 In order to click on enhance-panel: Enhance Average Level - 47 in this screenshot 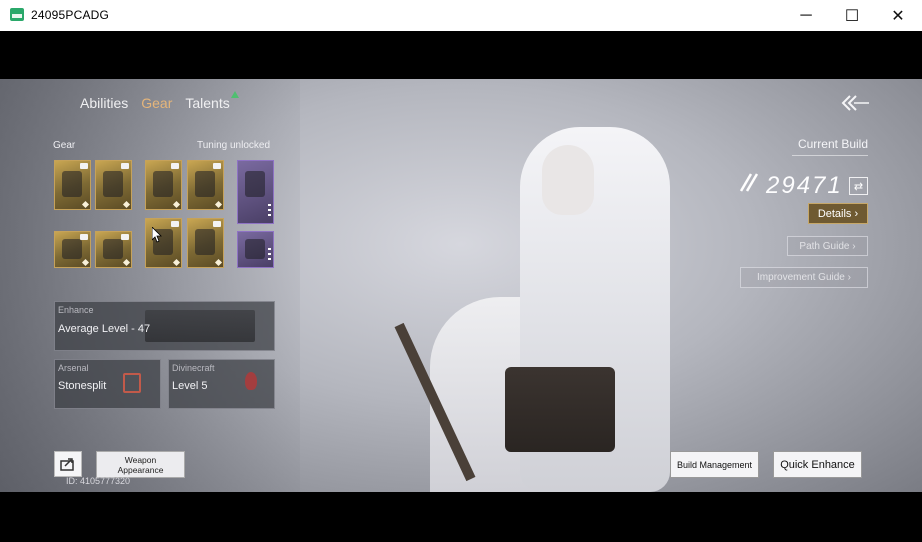, I will do `click(164, 326)`.